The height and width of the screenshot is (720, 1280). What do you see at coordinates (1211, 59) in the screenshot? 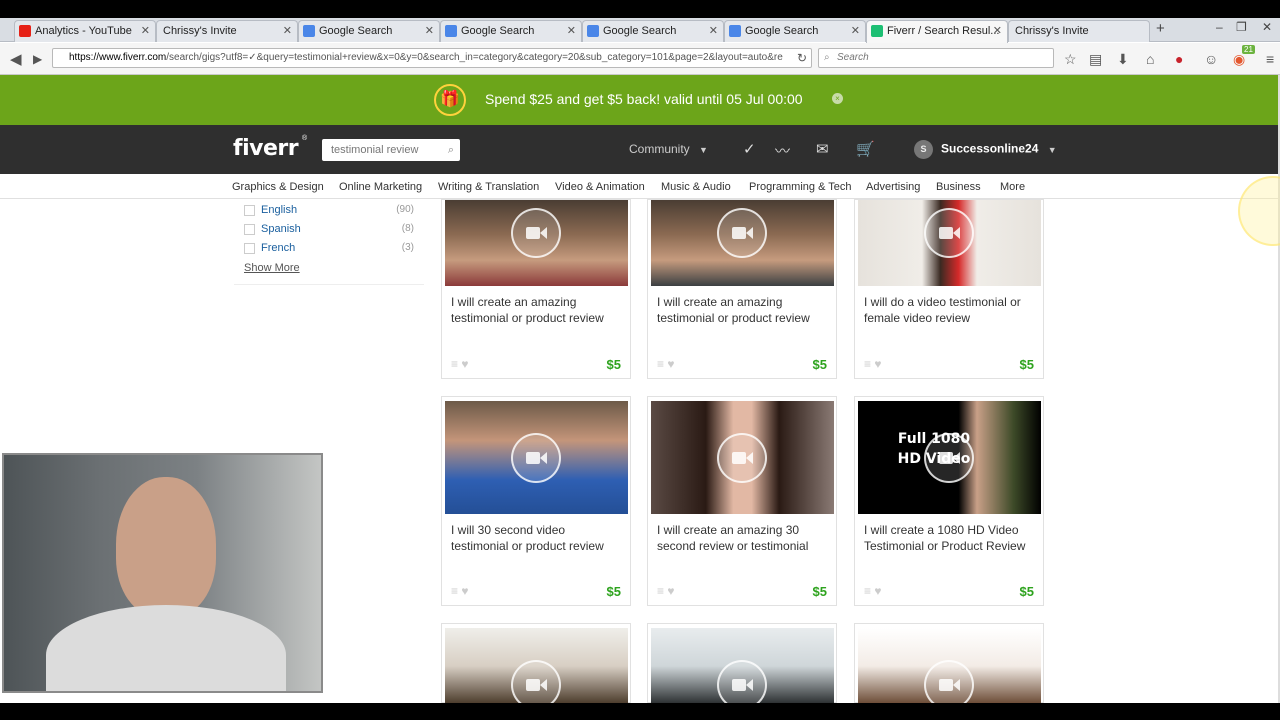
I see `chat-icon: ☺` at bounding box center [1211, 59].